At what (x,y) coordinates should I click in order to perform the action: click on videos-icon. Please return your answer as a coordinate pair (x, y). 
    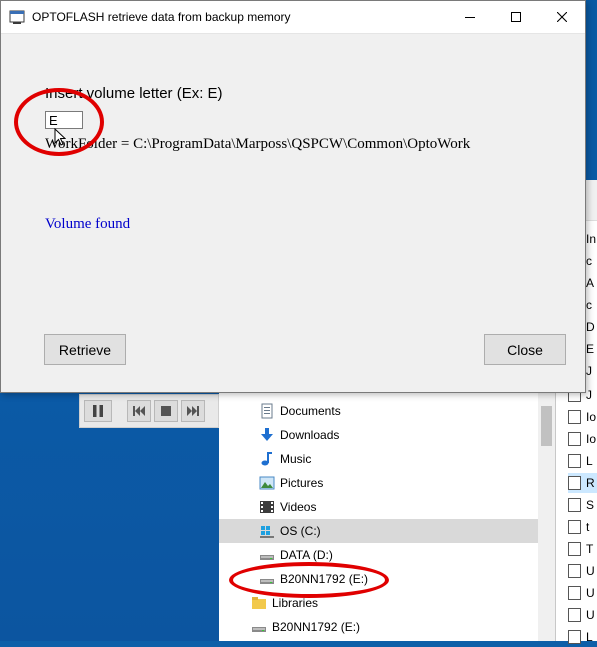
    Looking at the image, I should click on (267, 507).